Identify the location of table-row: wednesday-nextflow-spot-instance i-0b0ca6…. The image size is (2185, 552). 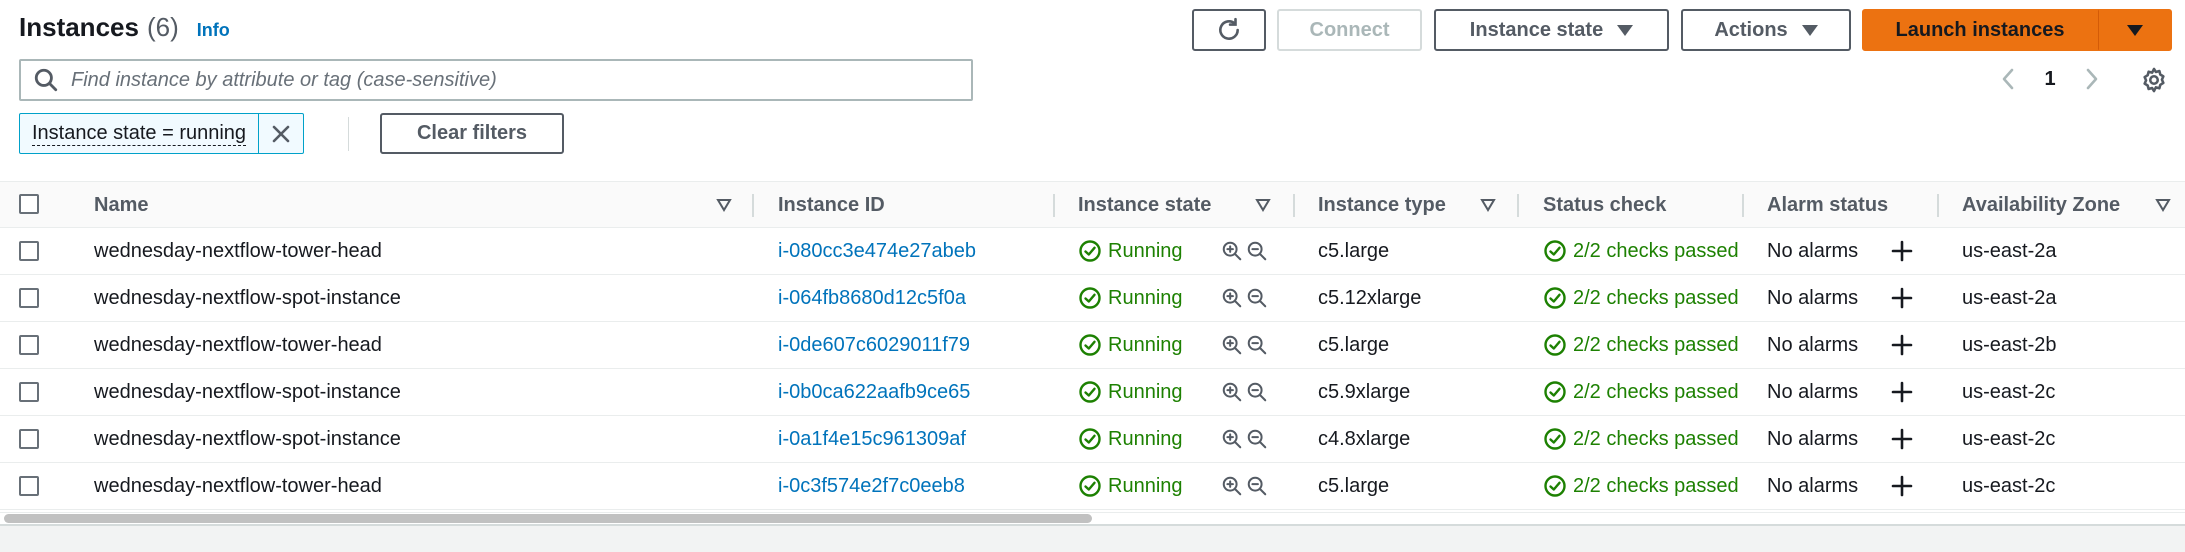
(1092, 392).